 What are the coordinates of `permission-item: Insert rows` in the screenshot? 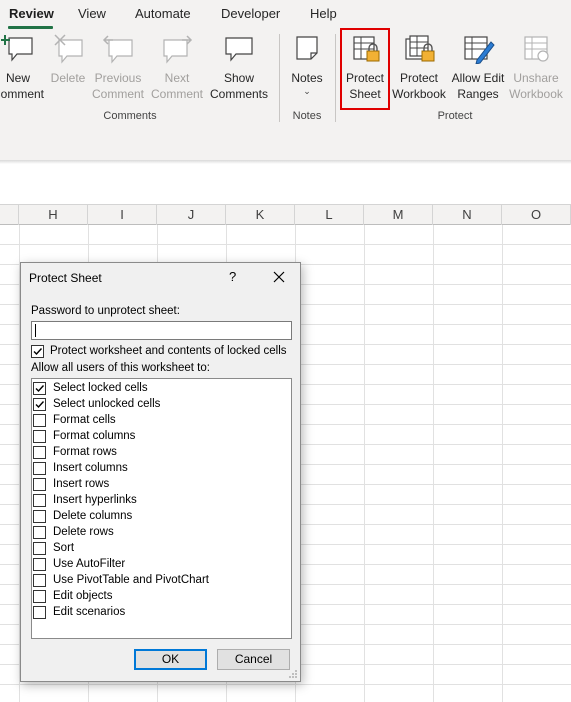 It's located at (161, 485).